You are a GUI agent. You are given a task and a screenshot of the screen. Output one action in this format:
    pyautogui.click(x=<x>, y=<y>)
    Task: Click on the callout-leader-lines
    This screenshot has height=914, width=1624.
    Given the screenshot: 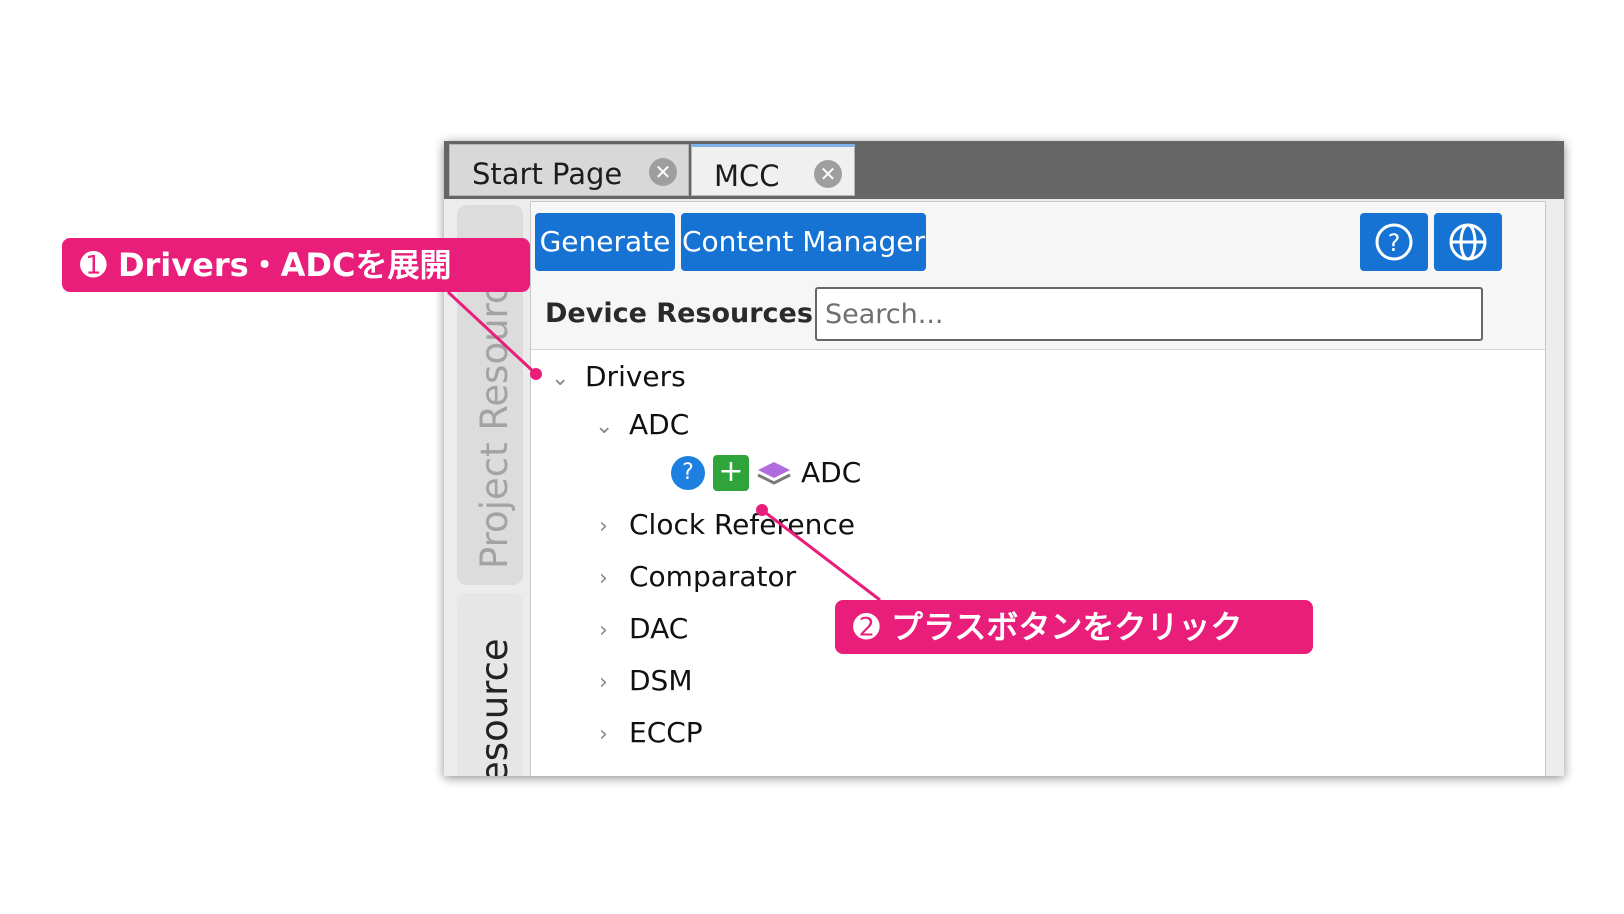 What is the action you would take?
    pyautogui.click(x=663, y=446)
    